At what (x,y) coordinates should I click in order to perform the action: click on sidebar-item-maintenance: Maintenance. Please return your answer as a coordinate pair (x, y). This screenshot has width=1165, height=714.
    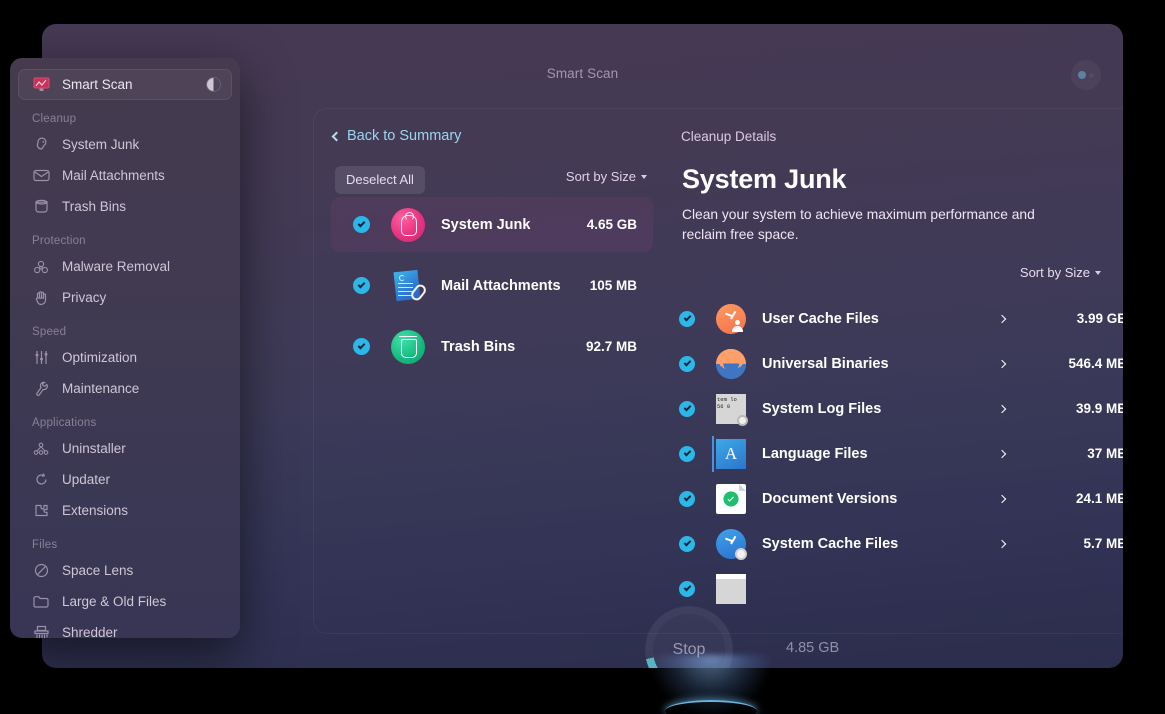
    Looking at the image, I should click on (125, 388).